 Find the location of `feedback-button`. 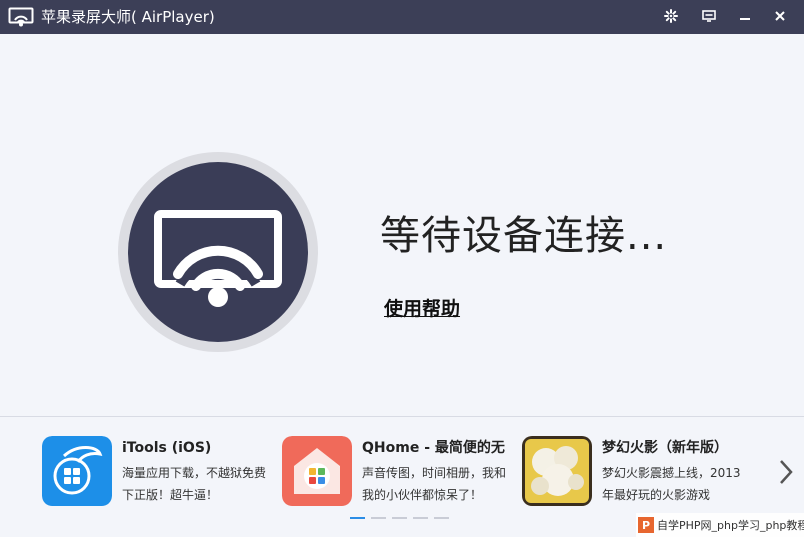

feedback-button is located at coordinates (709, 16).